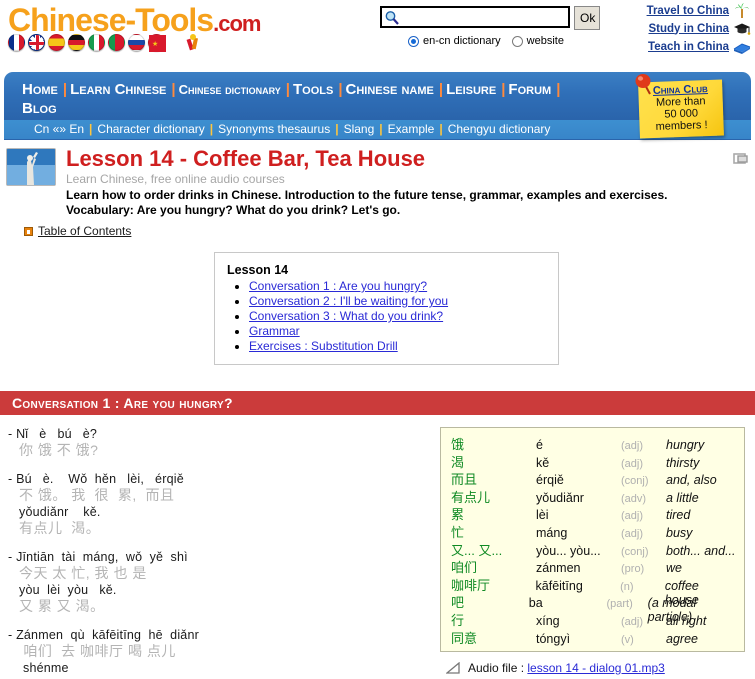  I want to click on list-item: Conversation 3 : What do you drink?, so click(397, 316).